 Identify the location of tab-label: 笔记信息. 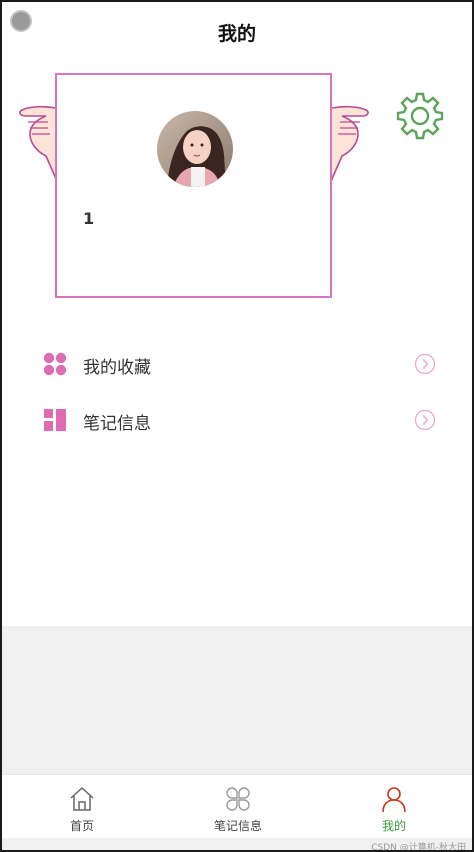
(237, 826).